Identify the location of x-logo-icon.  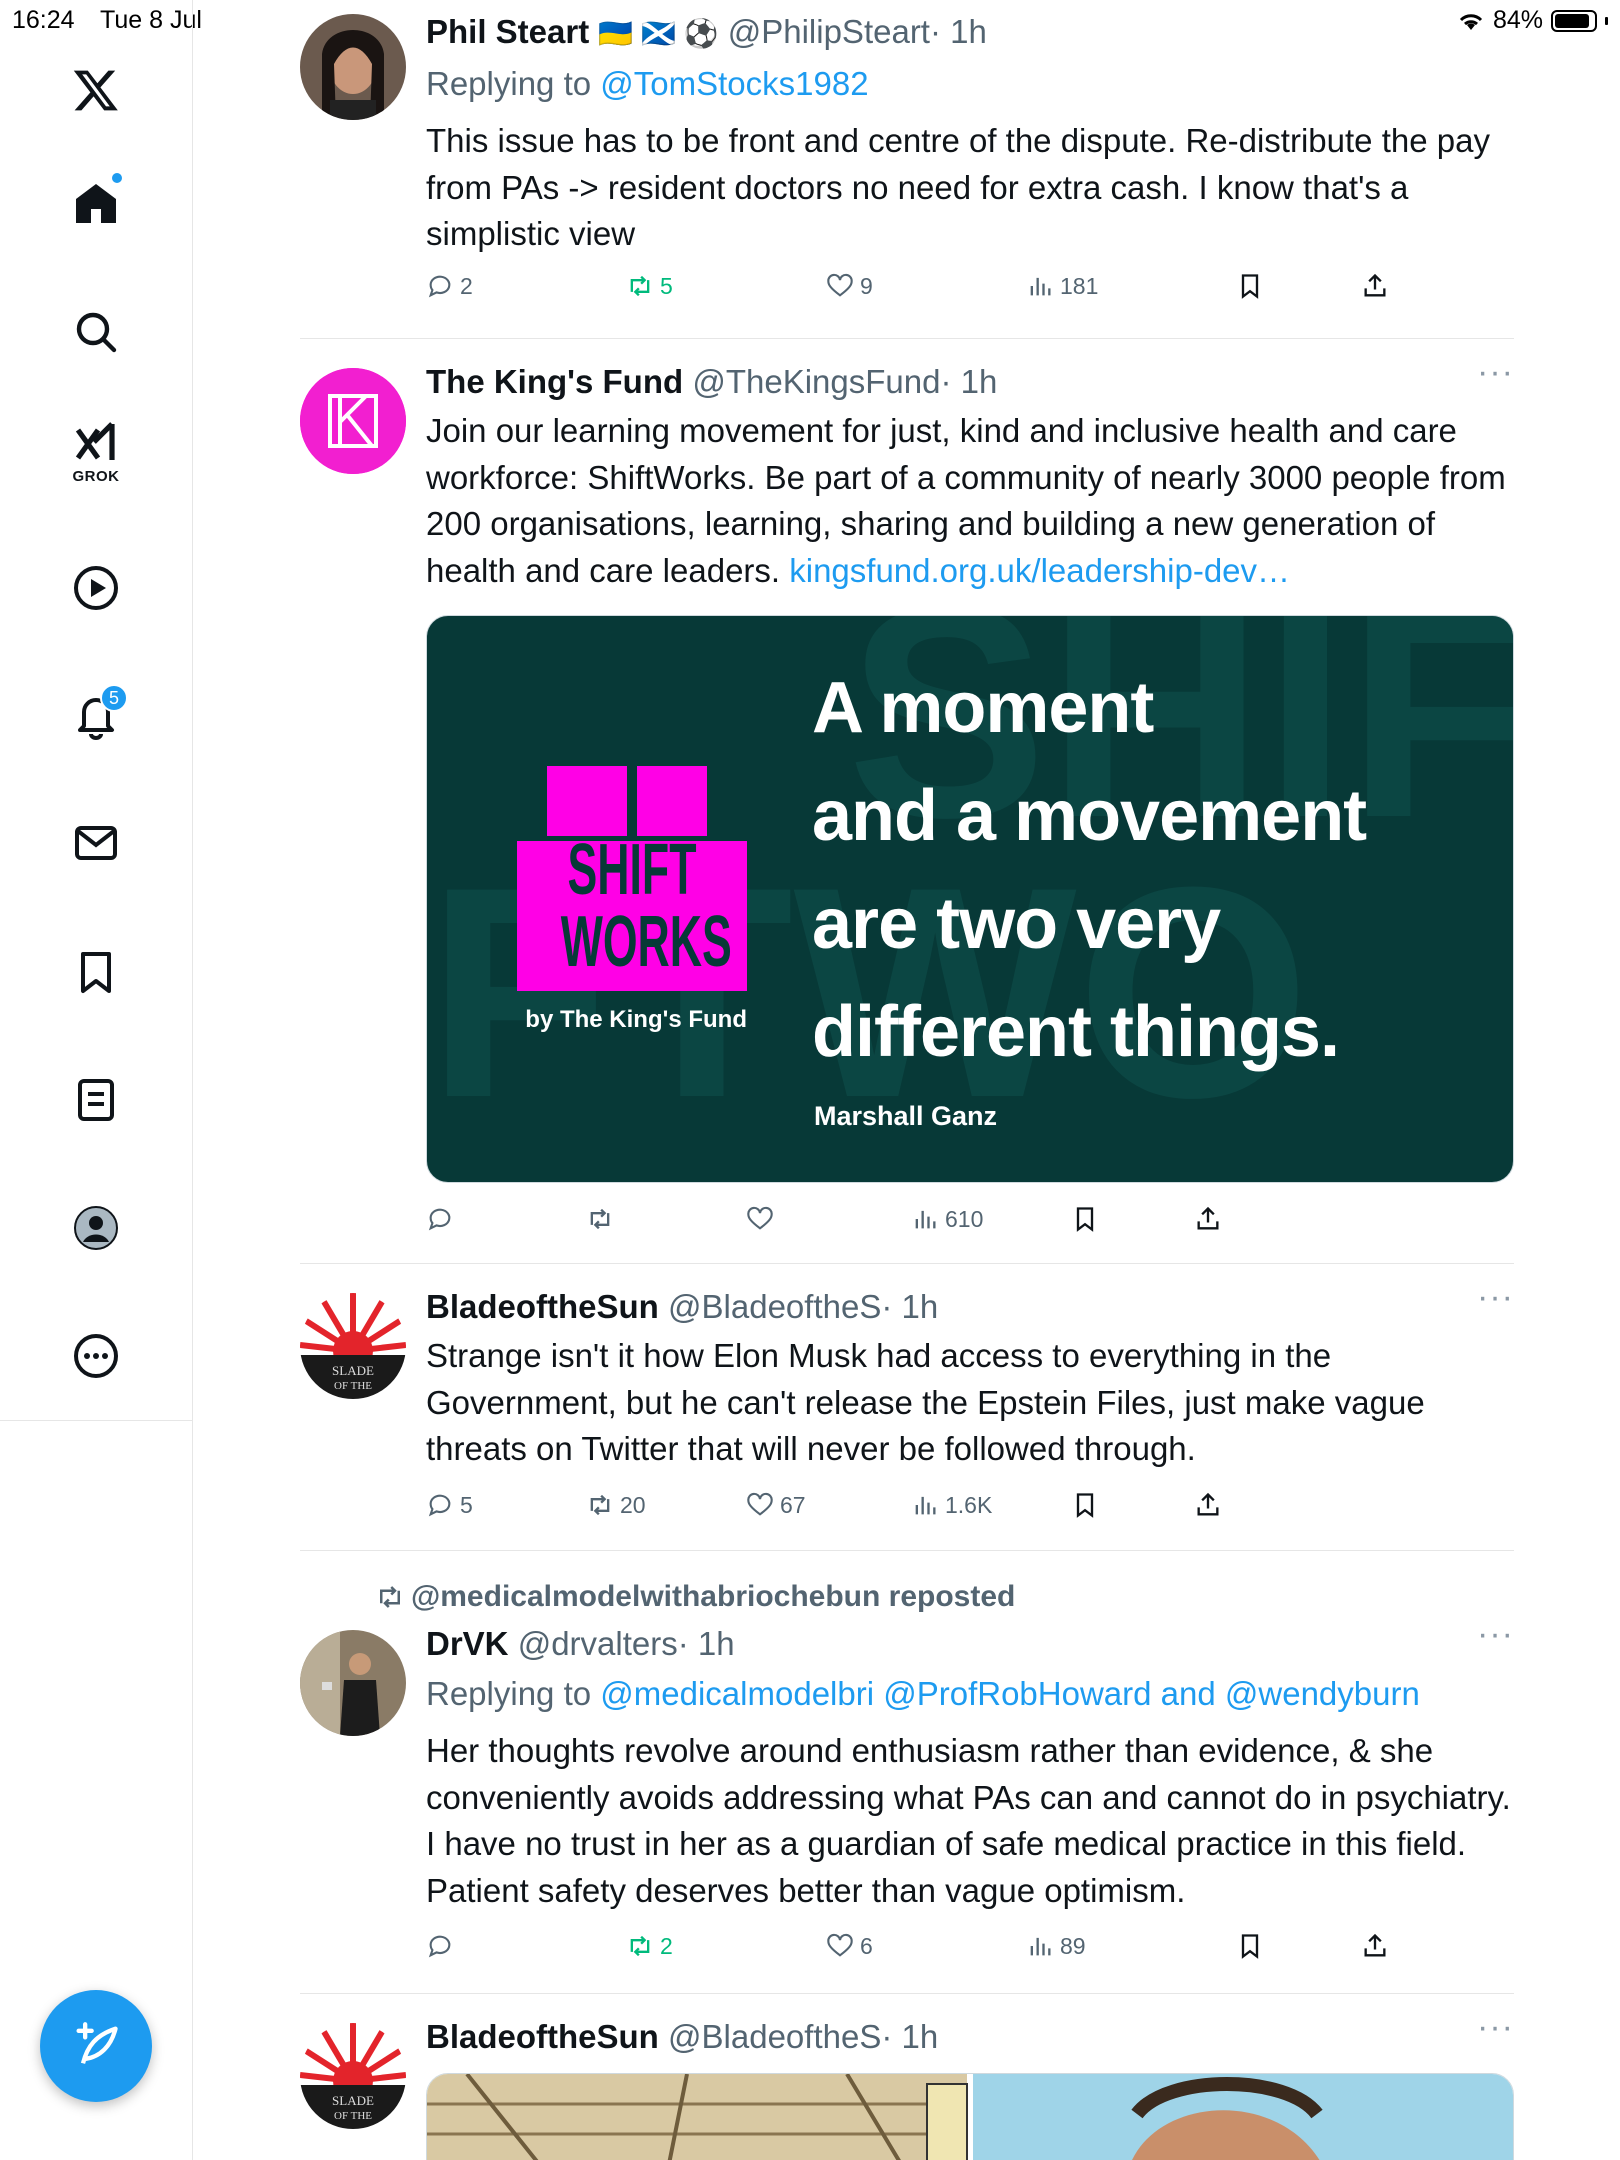
(96, 90).